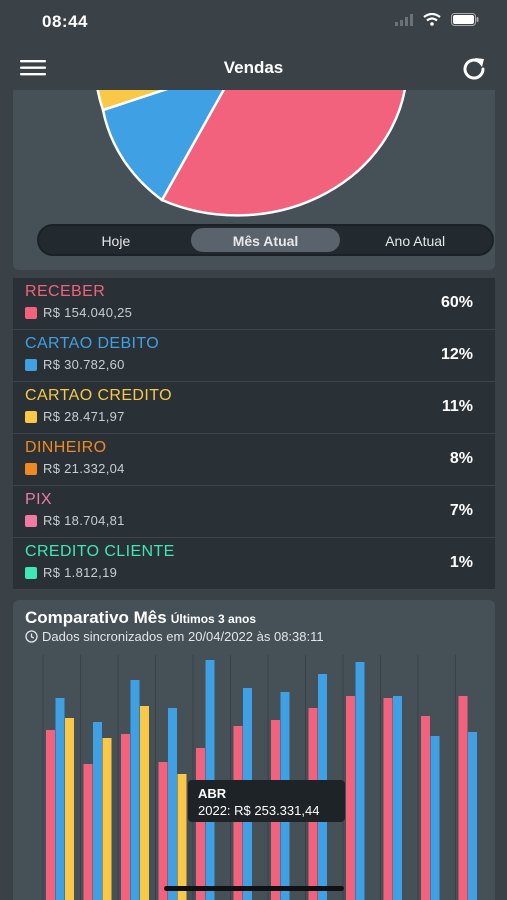 The width and height of the screenshot is (507, 900). Describe the element at coordinates (253, 22) in the screenshot. I see `status-bar: 08:44` at that location.